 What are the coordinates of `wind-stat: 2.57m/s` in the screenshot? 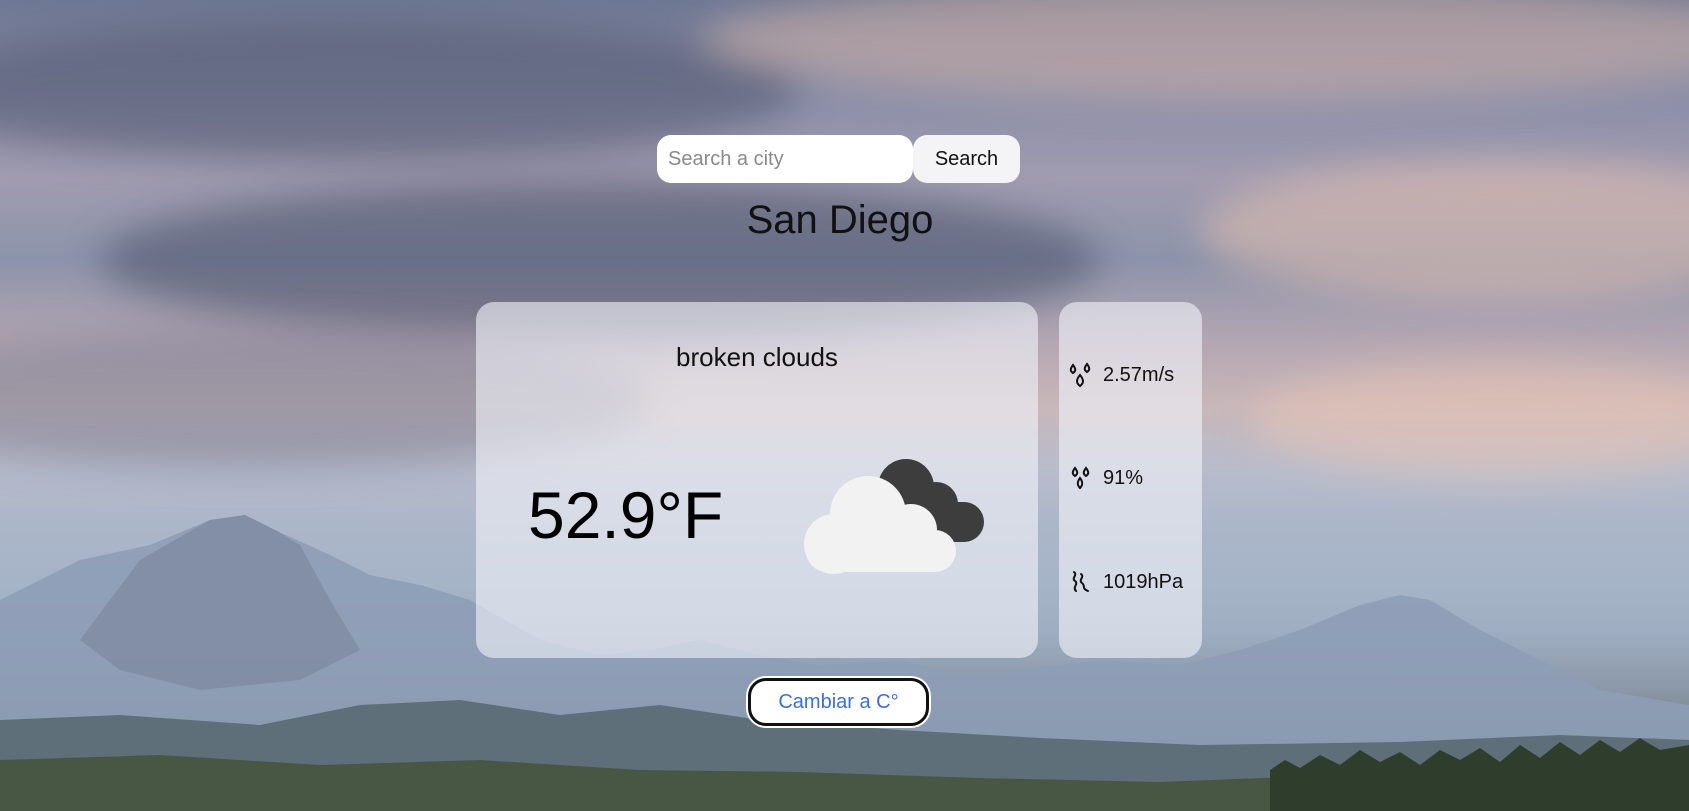 It's located at (1121, 375).